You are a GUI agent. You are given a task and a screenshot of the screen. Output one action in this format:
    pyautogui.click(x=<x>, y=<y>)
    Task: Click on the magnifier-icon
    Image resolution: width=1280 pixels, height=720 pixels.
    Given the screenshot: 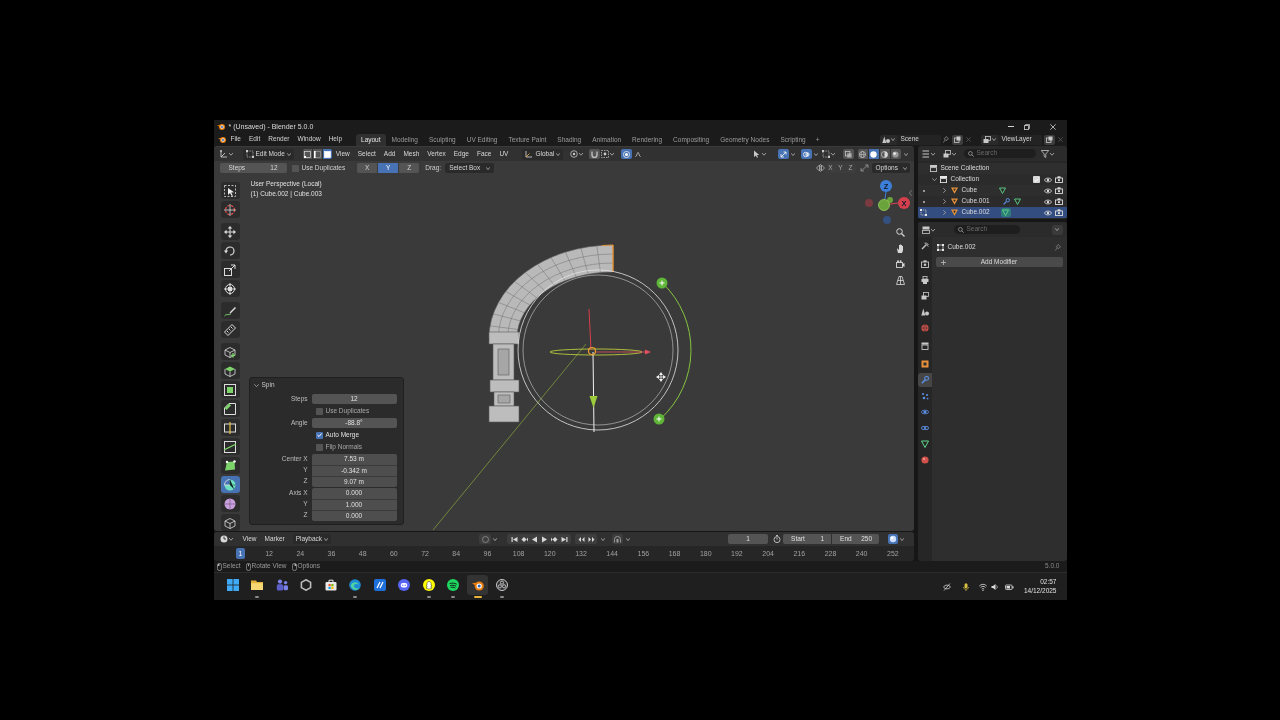 What is the action you would take?
    pyautogui.click(x=900, y=232)
    